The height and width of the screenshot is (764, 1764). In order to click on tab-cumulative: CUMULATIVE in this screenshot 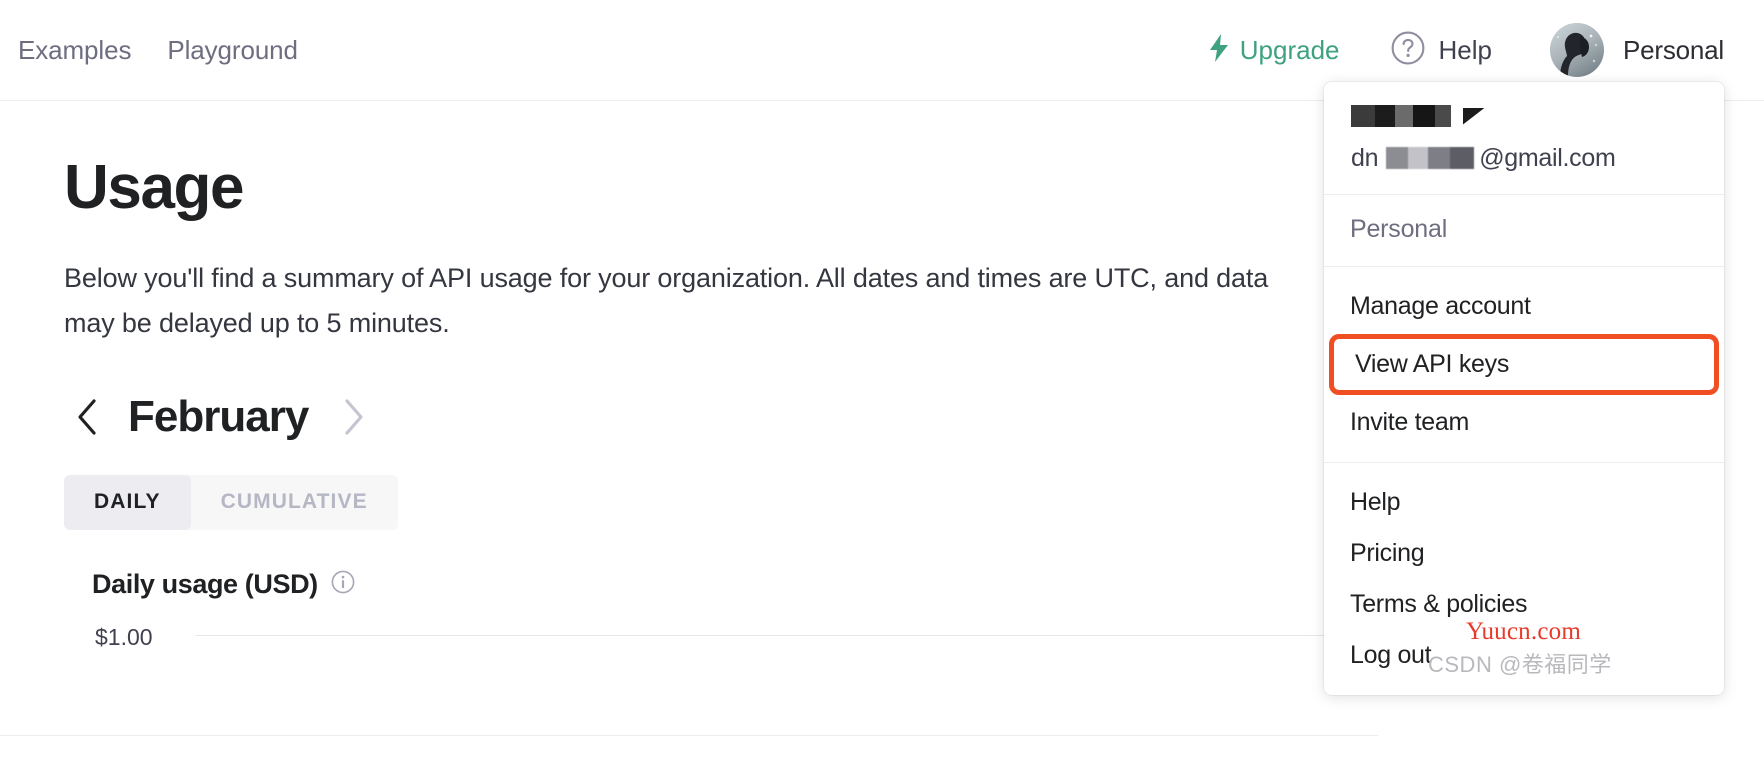, I will do `click(294, 502)`.